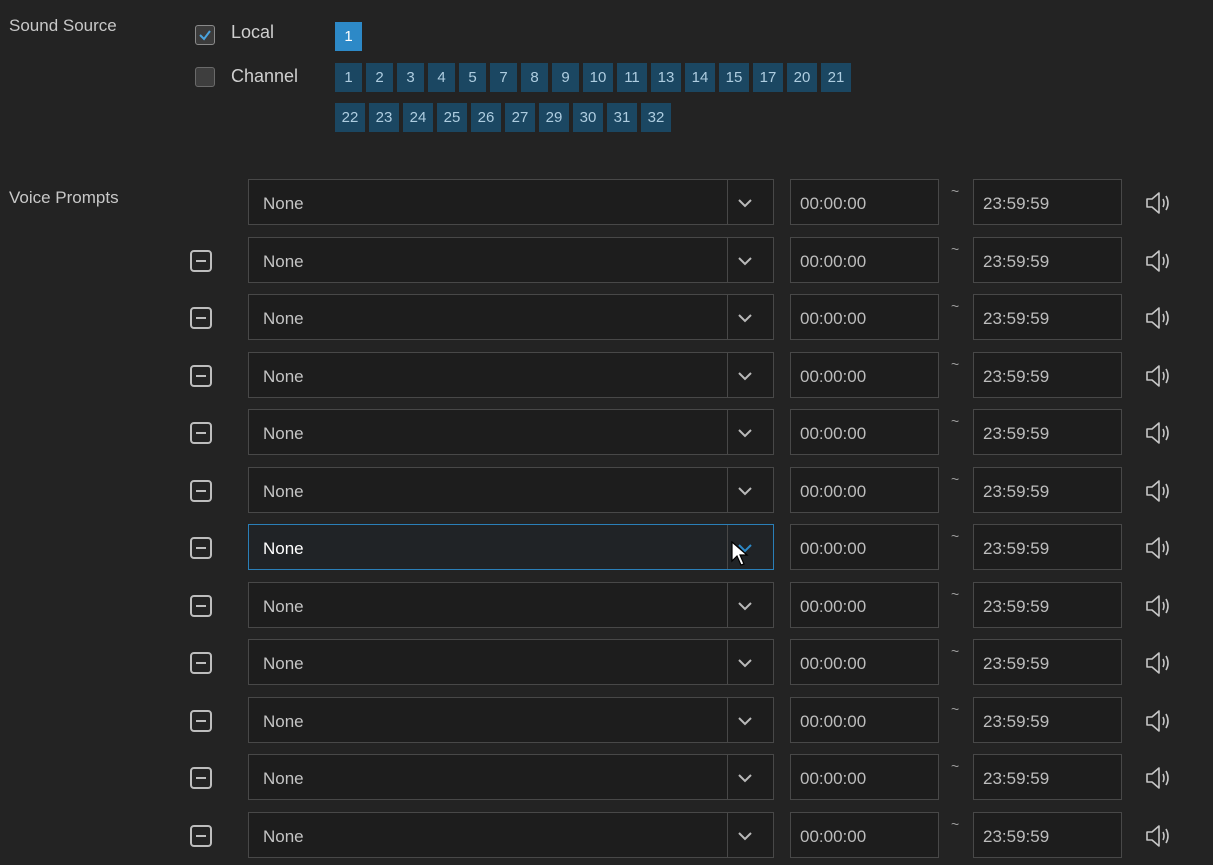 The image size is (1213, 865). What do you see at coordinates (768, 77) in the screenshot?
I see `channel-chip: 17` at bounding box center [768, 77].